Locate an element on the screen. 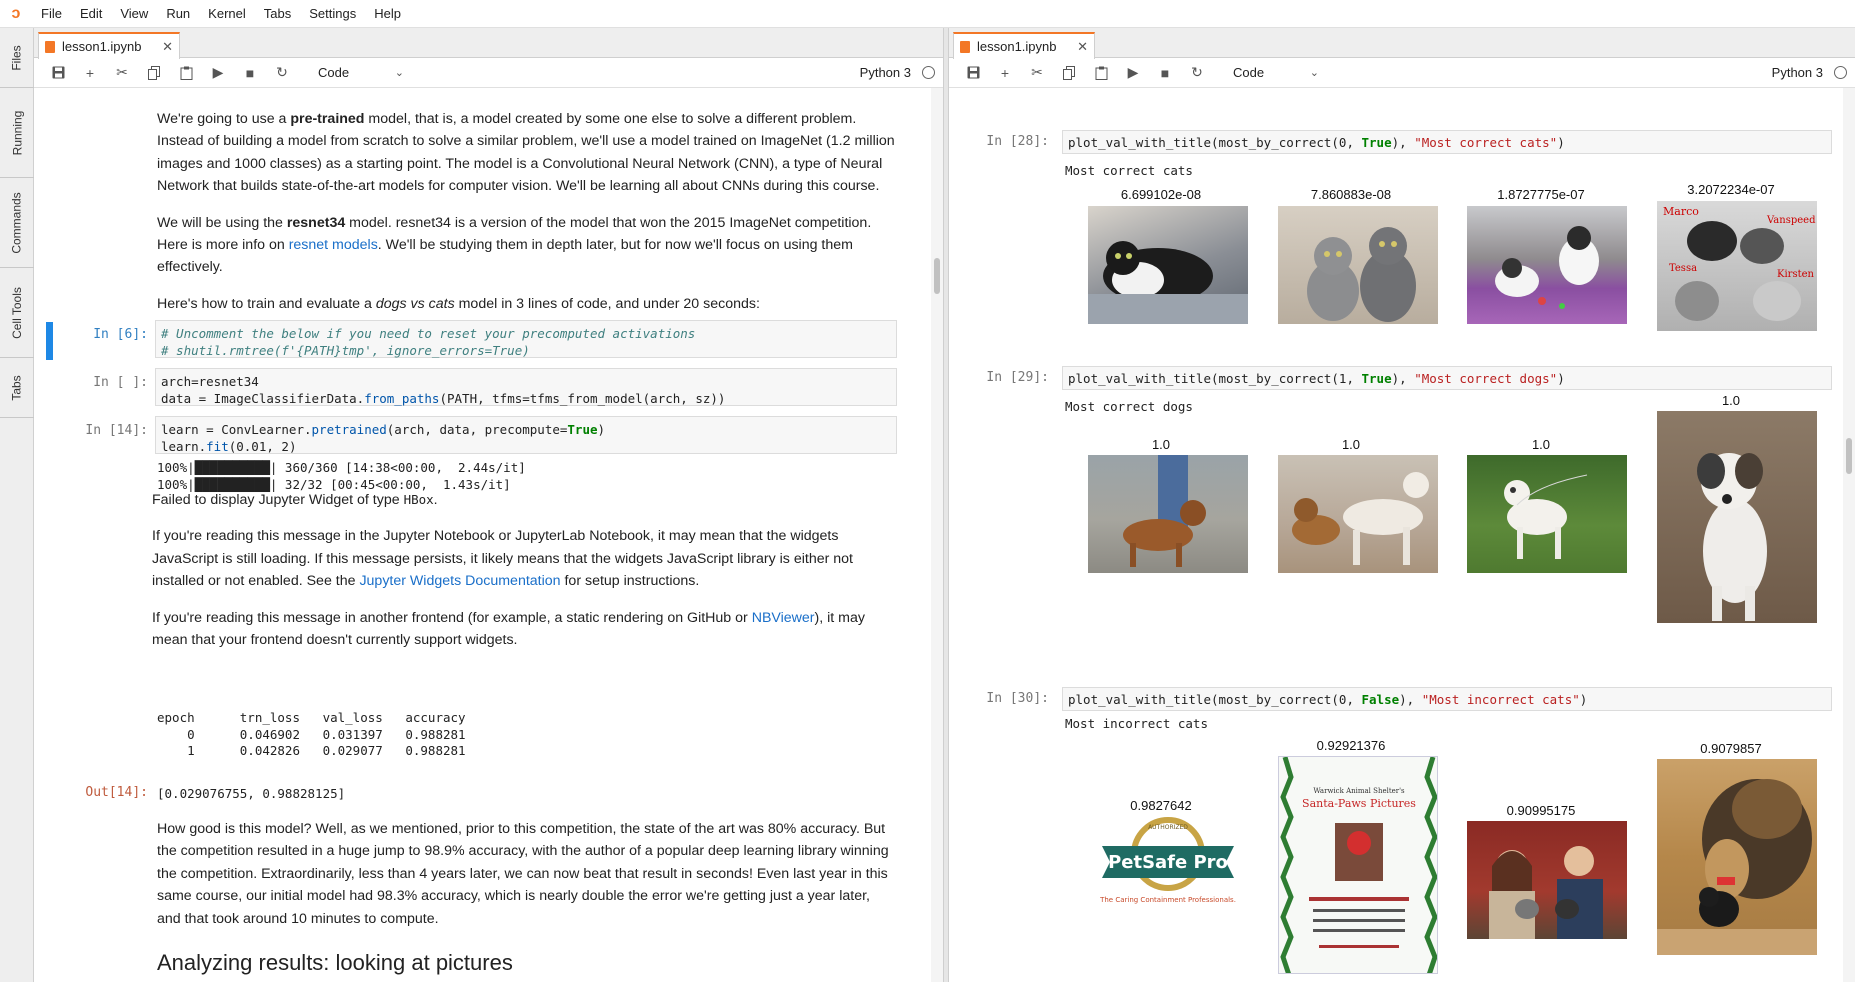 Image resolution: width=1855 pixels, height=982 pixels. output-prompt: Out[14]: is located at coordinates (116, 792).